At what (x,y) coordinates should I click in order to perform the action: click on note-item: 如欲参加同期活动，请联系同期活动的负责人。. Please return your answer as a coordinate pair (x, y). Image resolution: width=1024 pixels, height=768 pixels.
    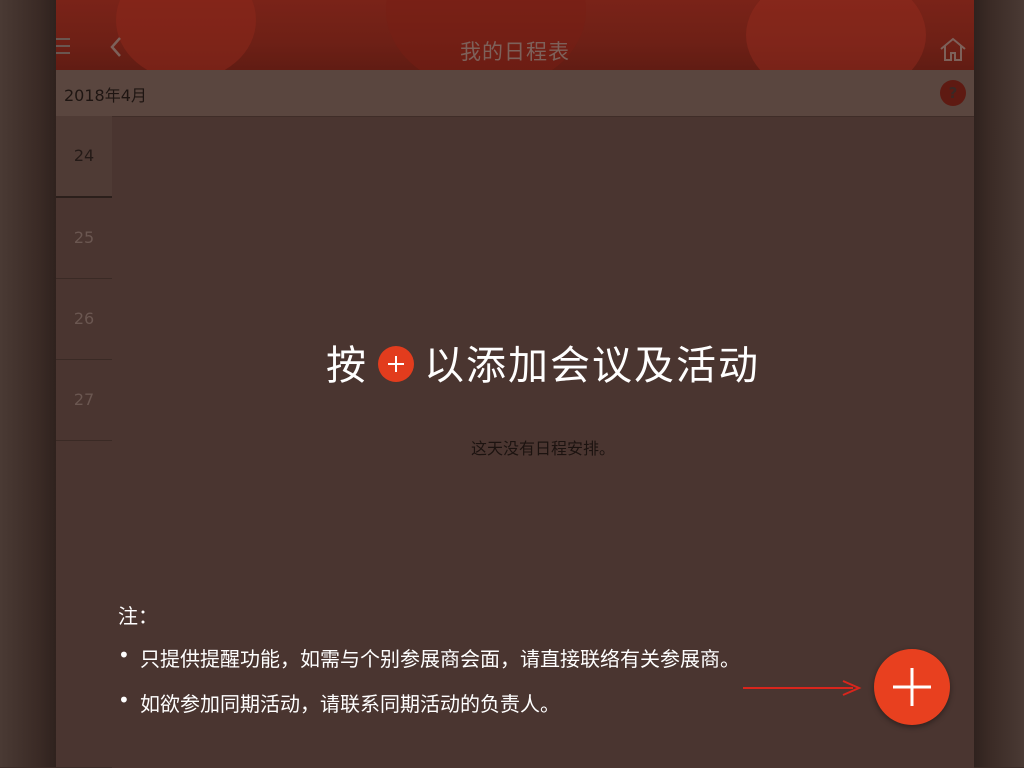
    Looking at the image, I should click on (429, 702).